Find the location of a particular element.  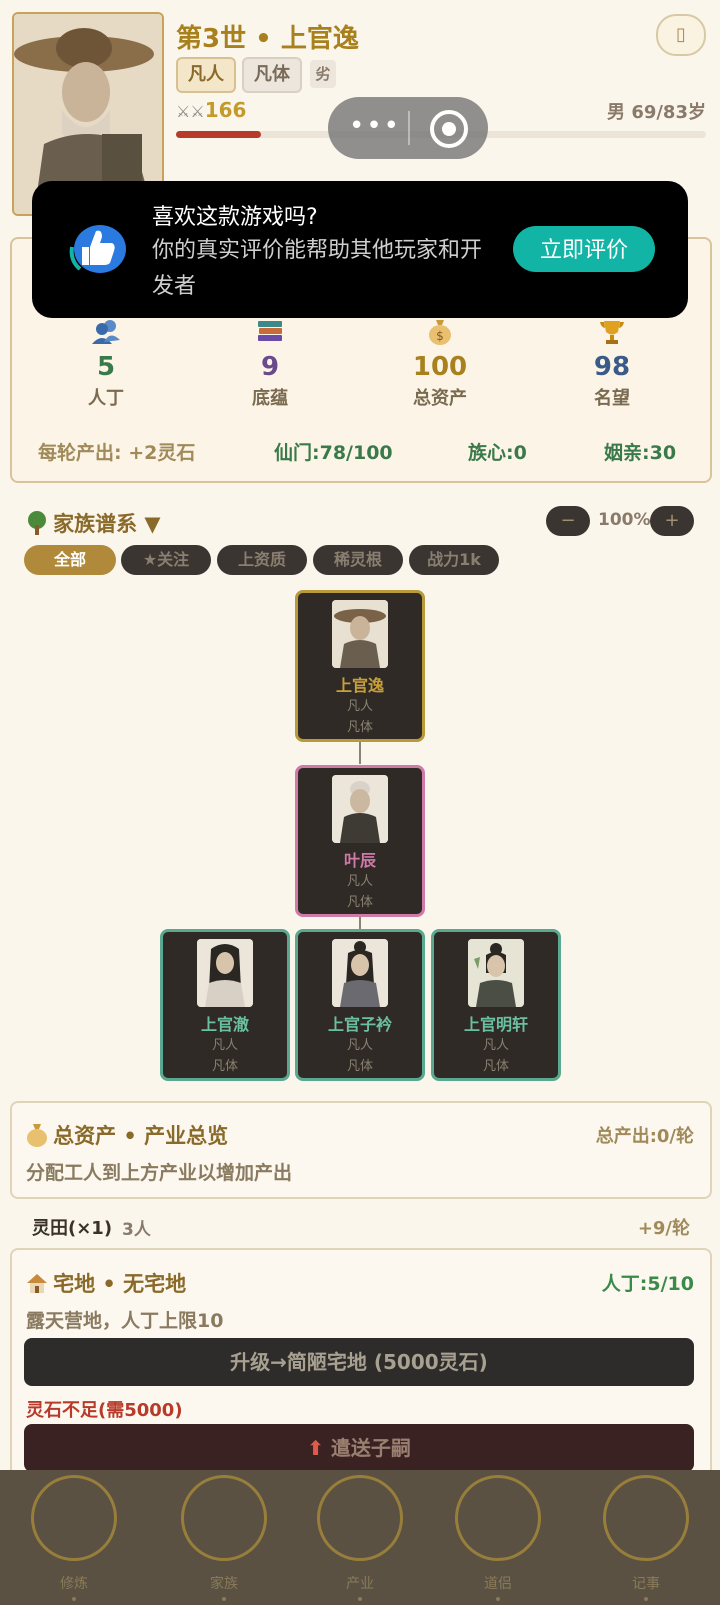

filter-favorites: ★关注 is located at coordinates (166, 560).